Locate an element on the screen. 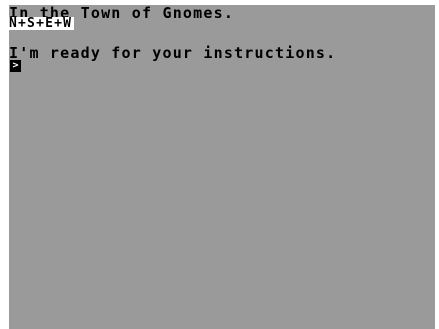 Image resolution: width=439 pixels, height=329 pixels. command-prompt: > is located at coordinates (15, 66).